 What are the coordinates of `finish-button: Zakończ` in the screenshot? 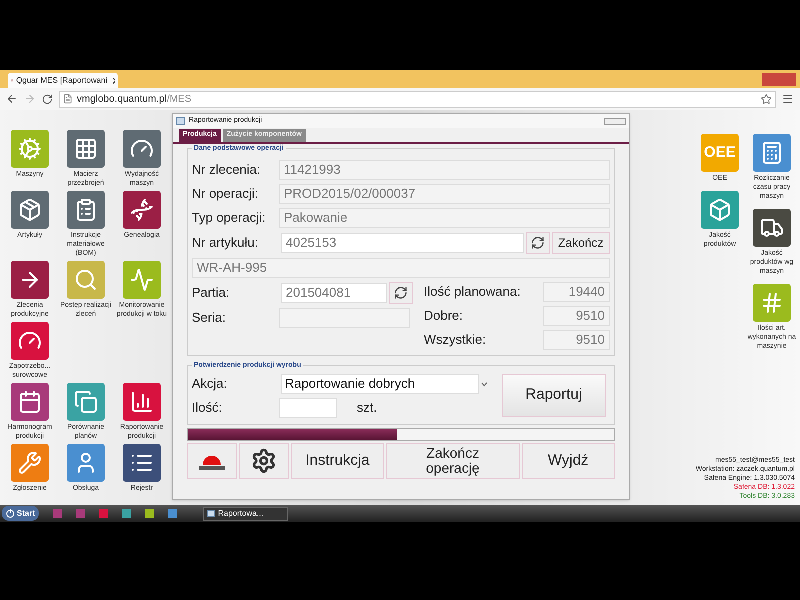 It's located at (581, 243).